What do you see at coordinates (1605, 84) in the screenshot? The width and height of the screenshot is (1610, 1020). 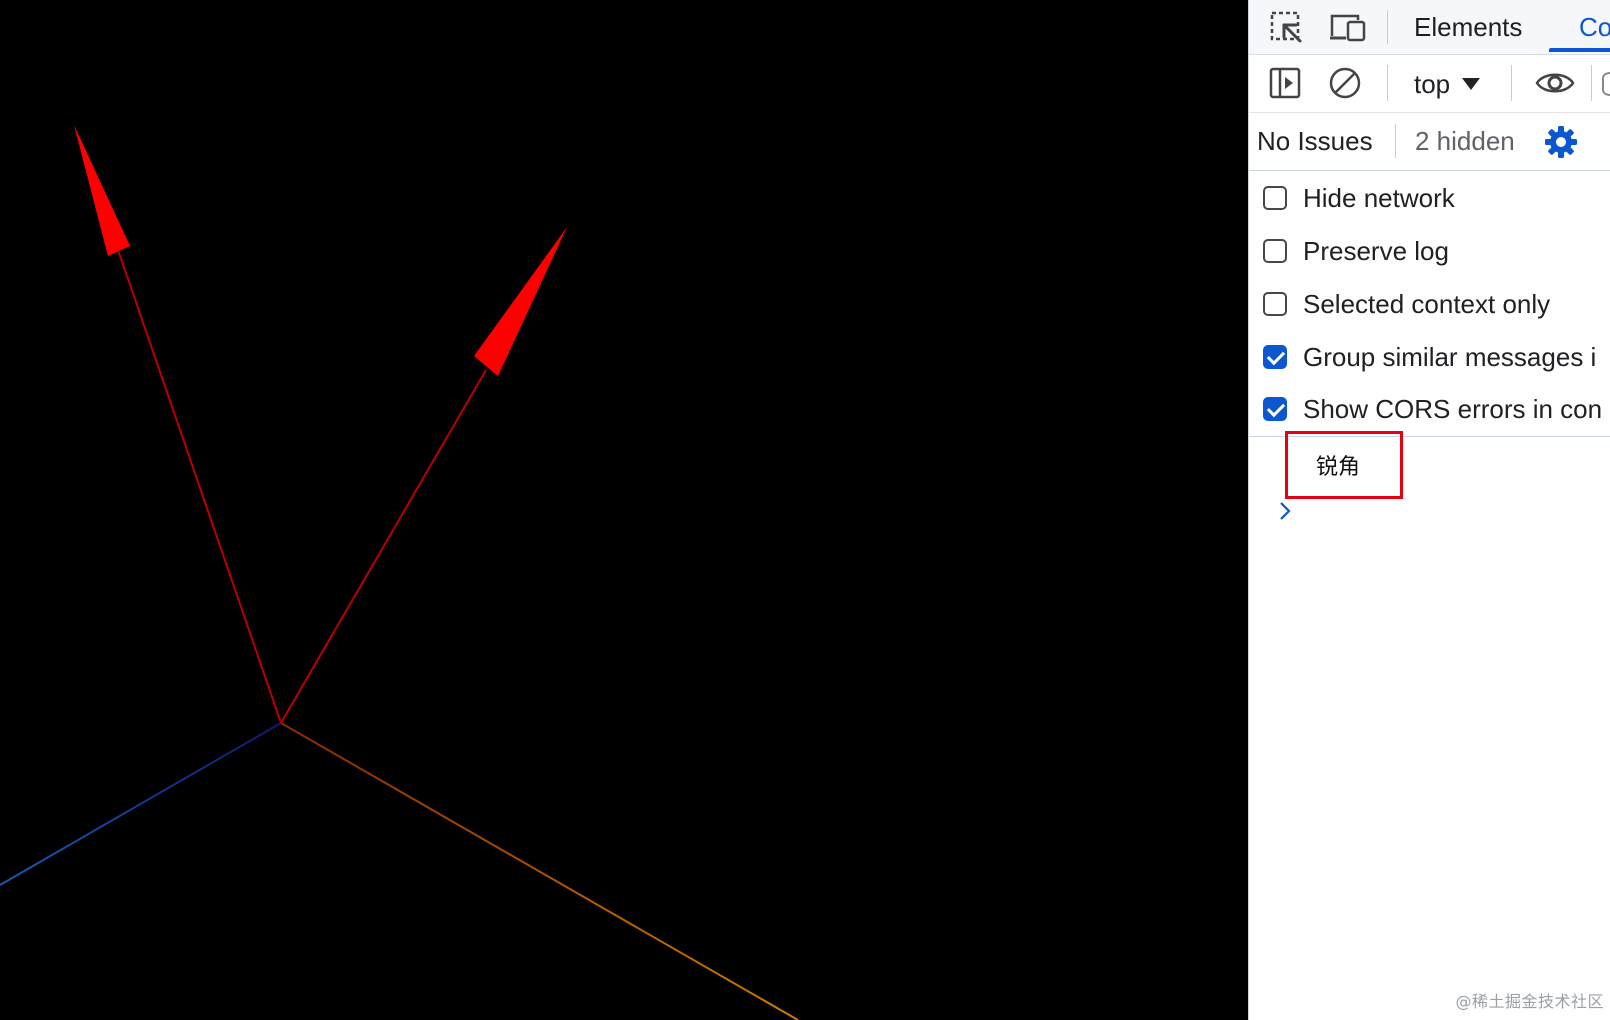 I see `filter-input-edge-icon` at bounding box center [1605, 84].